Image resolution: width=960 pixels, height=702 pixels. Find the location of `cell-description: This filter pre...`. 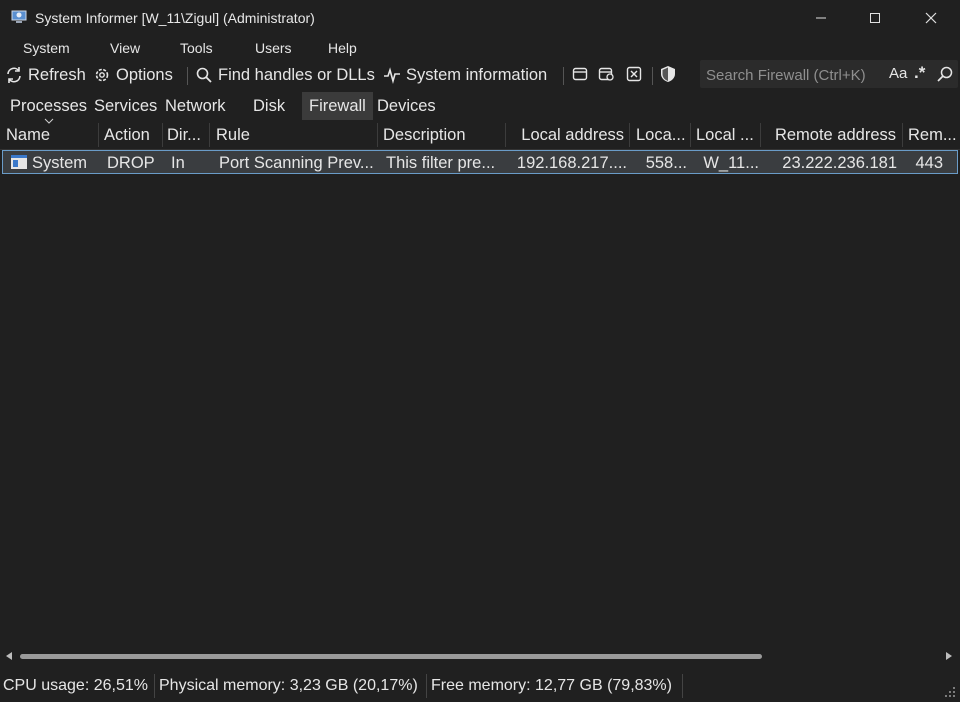

cell-description: This filter pre... is located at coordinates (441, 163).